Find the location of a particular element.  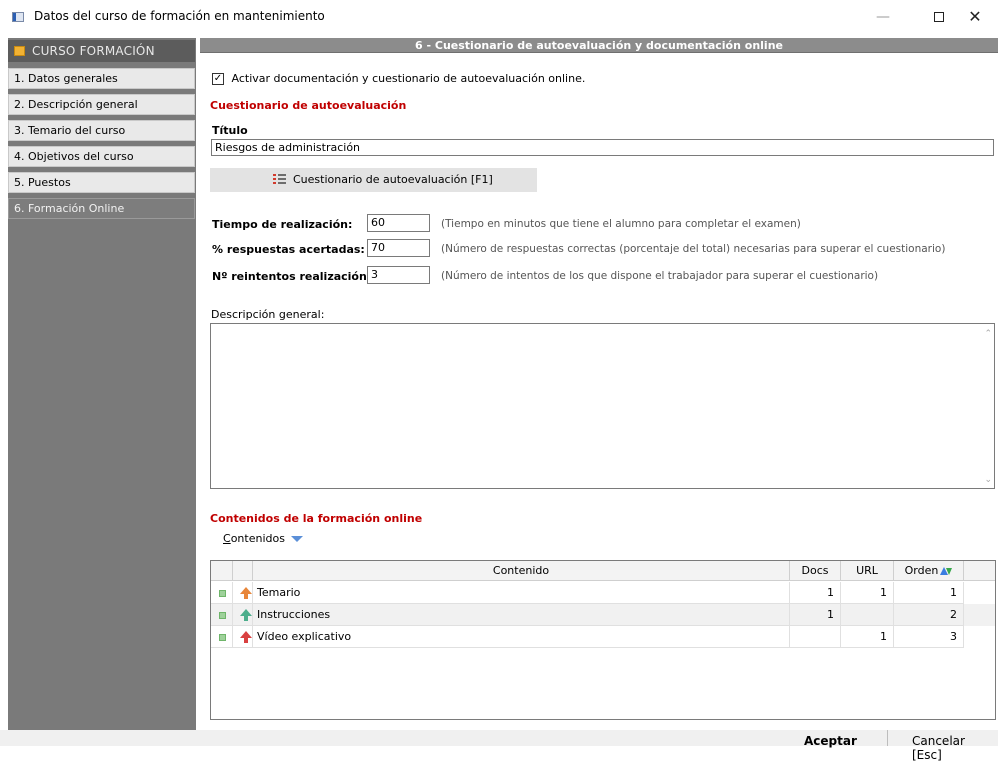

header-icon-col is located at coordinates (243, 571).